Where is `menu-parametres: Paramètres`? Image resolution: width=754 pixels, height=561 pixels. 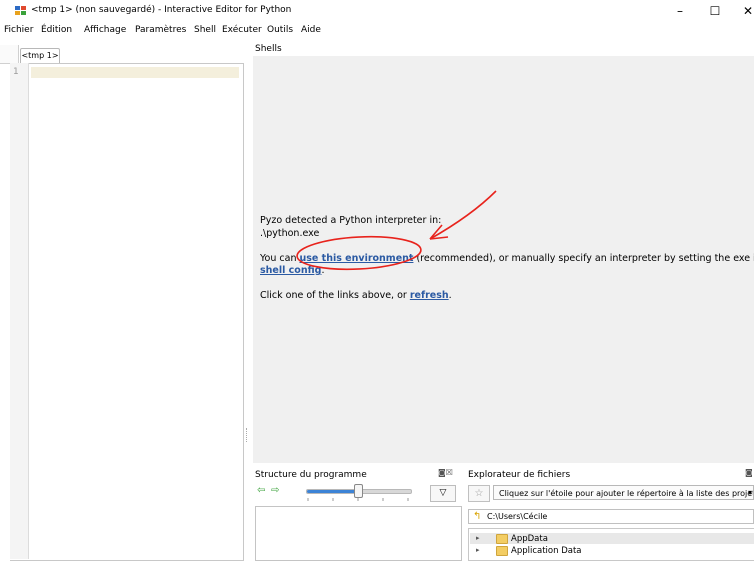
menu-parametres: Paramètres is located at coordinates (160, 30).